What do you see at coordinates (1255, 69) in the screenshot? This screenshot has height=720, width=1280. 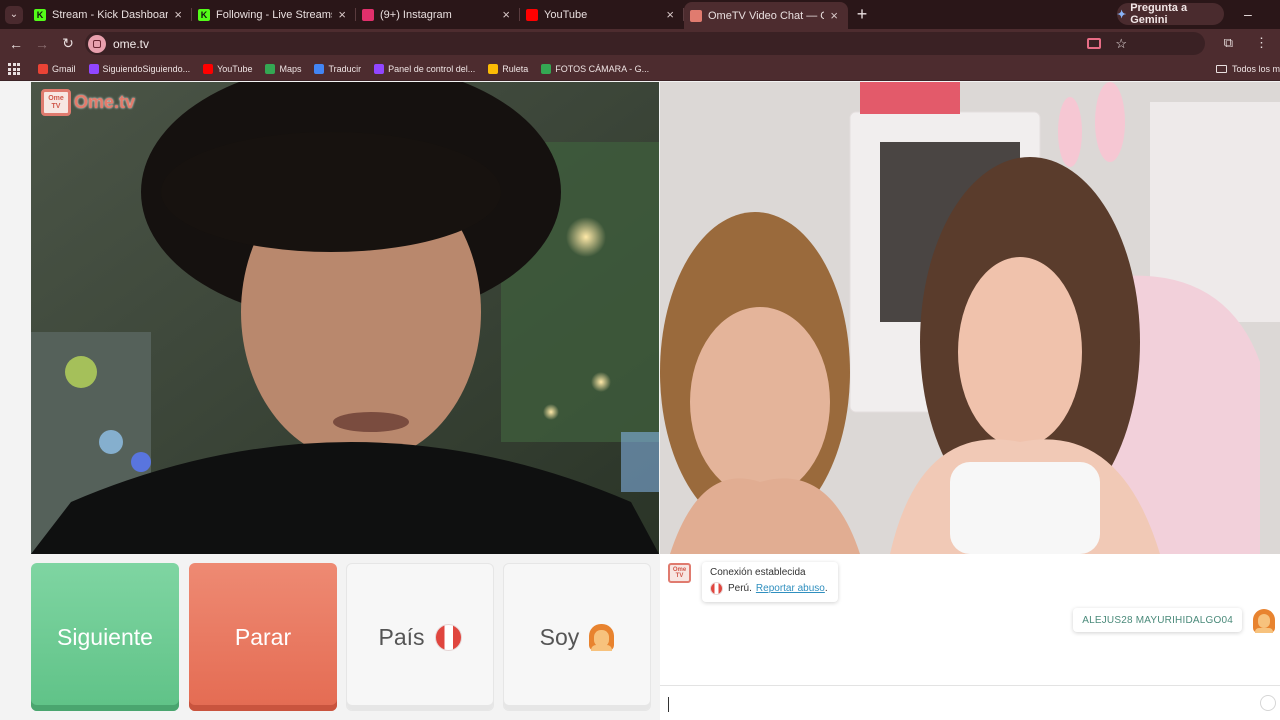 I see `all-bookmarks-label: Todos los m` at bounding box center [1255, 69].